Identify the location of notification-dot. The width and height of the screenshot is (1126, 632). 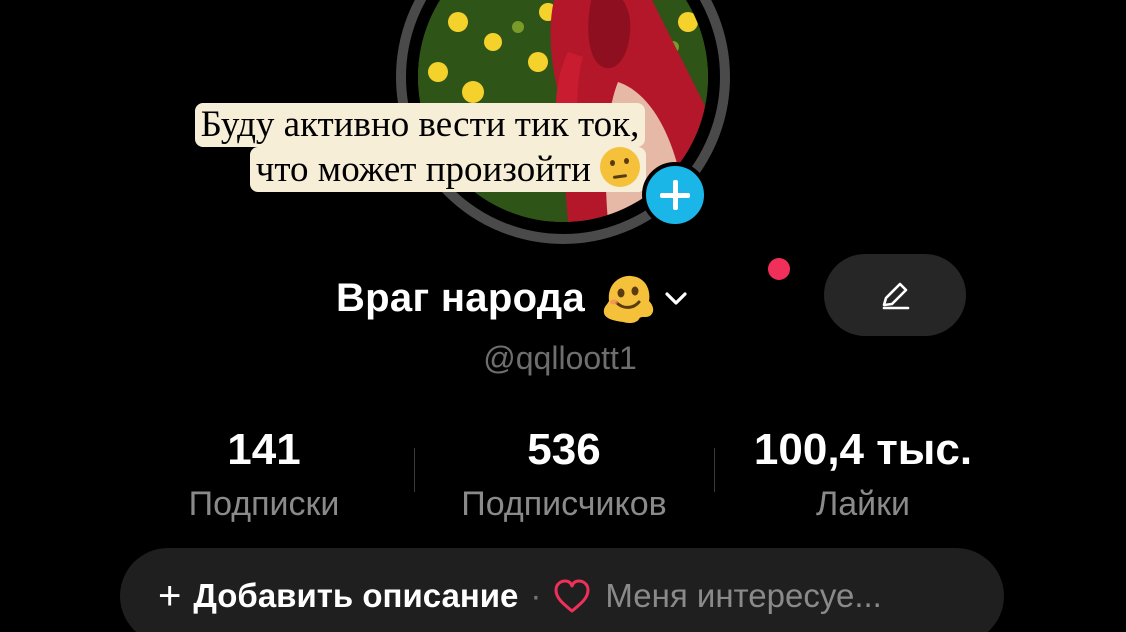
(779, 269).